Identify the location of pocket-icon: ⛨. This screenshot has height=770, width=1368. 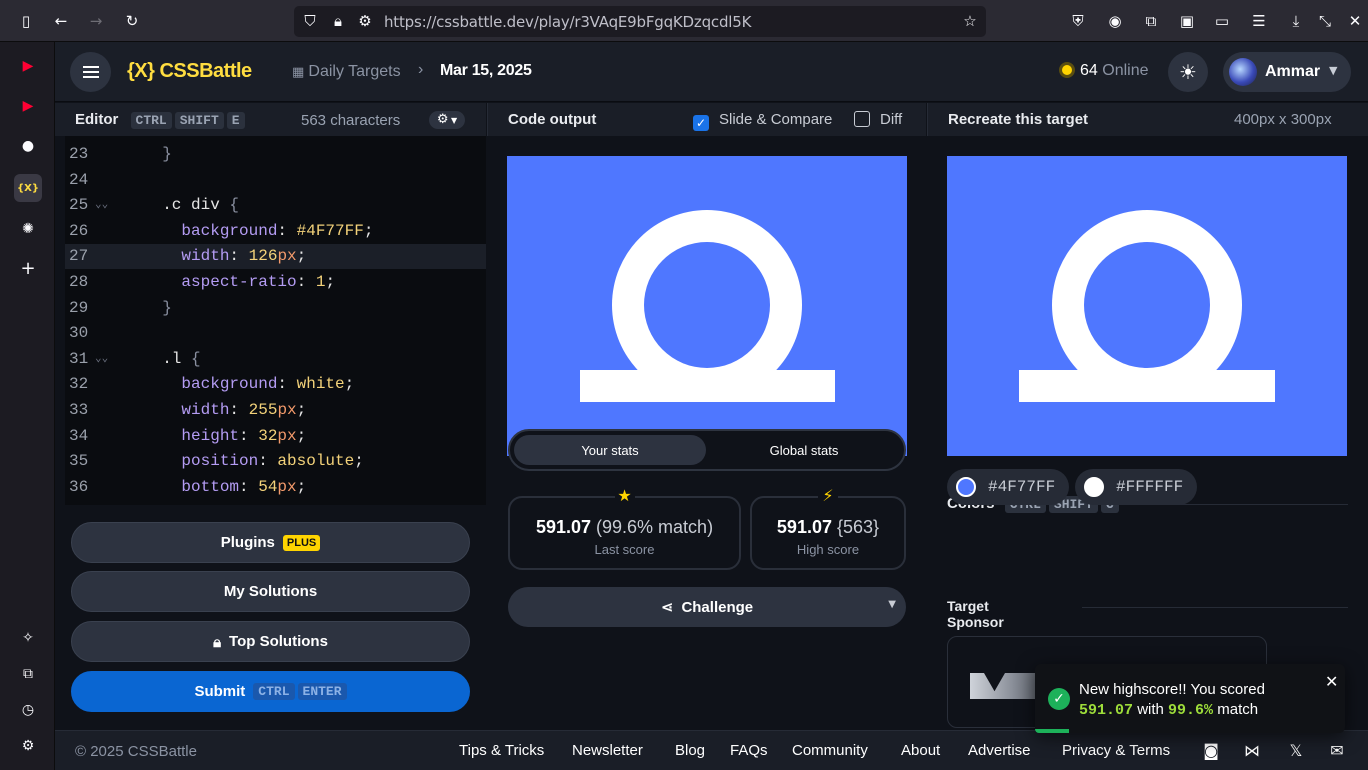
(1078, 21).